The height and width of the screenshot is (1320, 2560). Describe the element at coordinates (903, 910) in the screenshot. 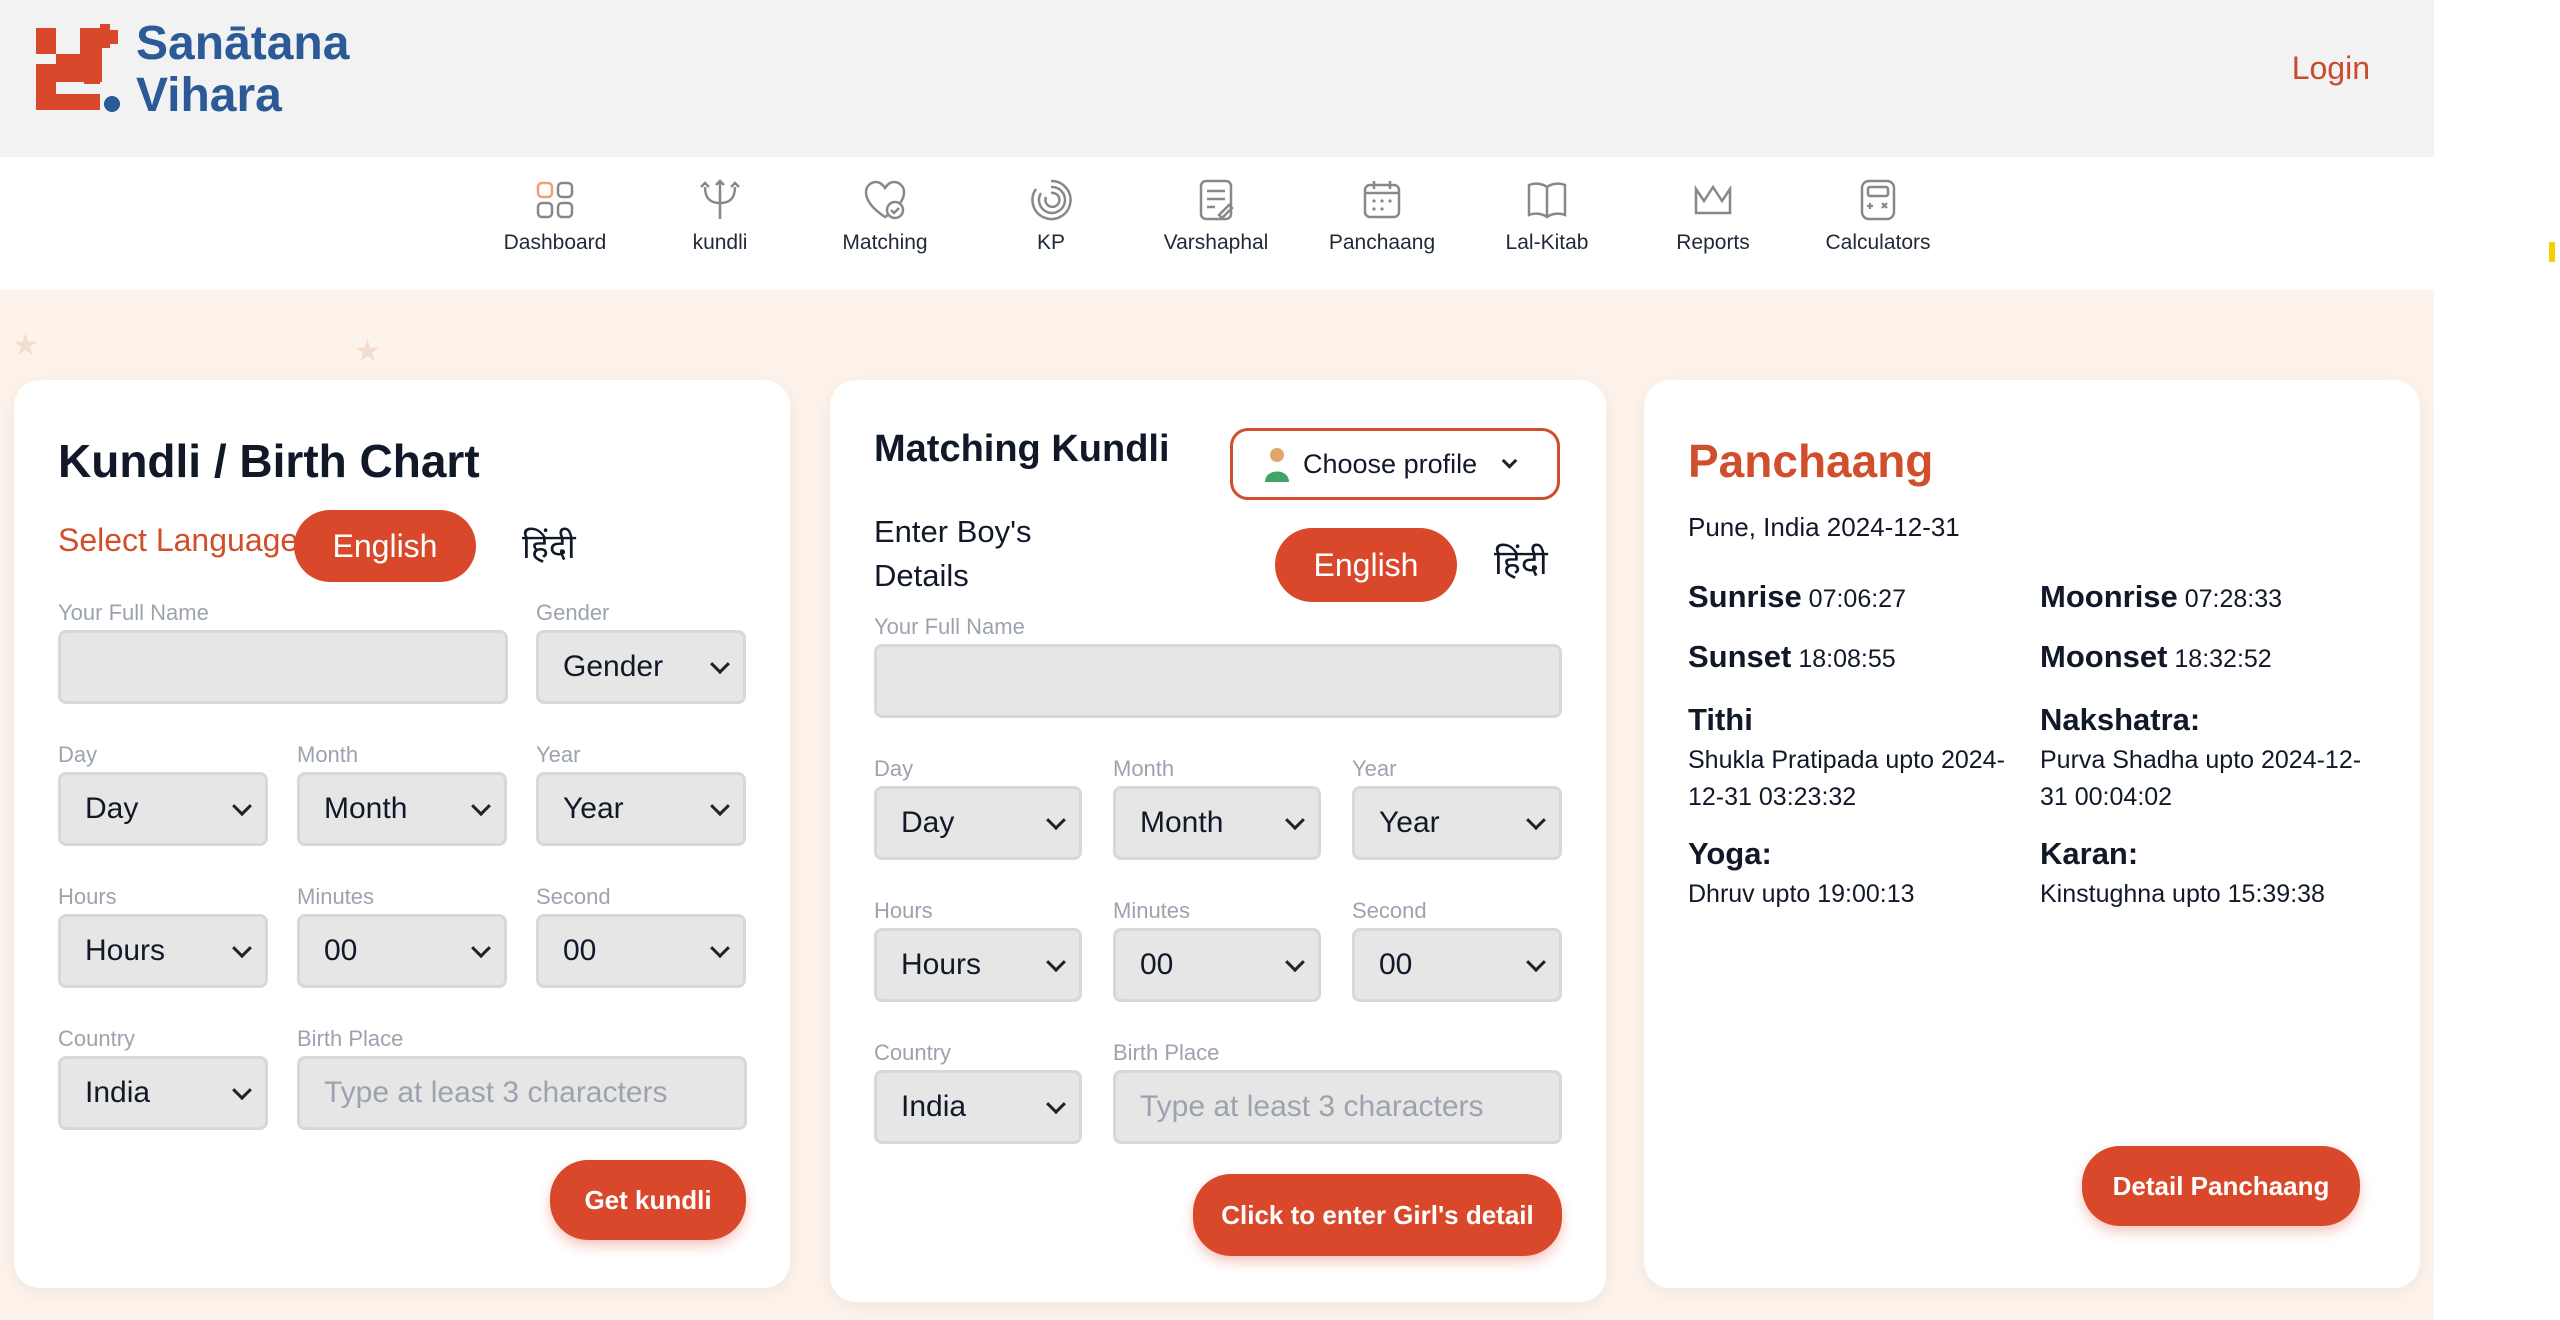

I see `hours-label: Hours` at that location.